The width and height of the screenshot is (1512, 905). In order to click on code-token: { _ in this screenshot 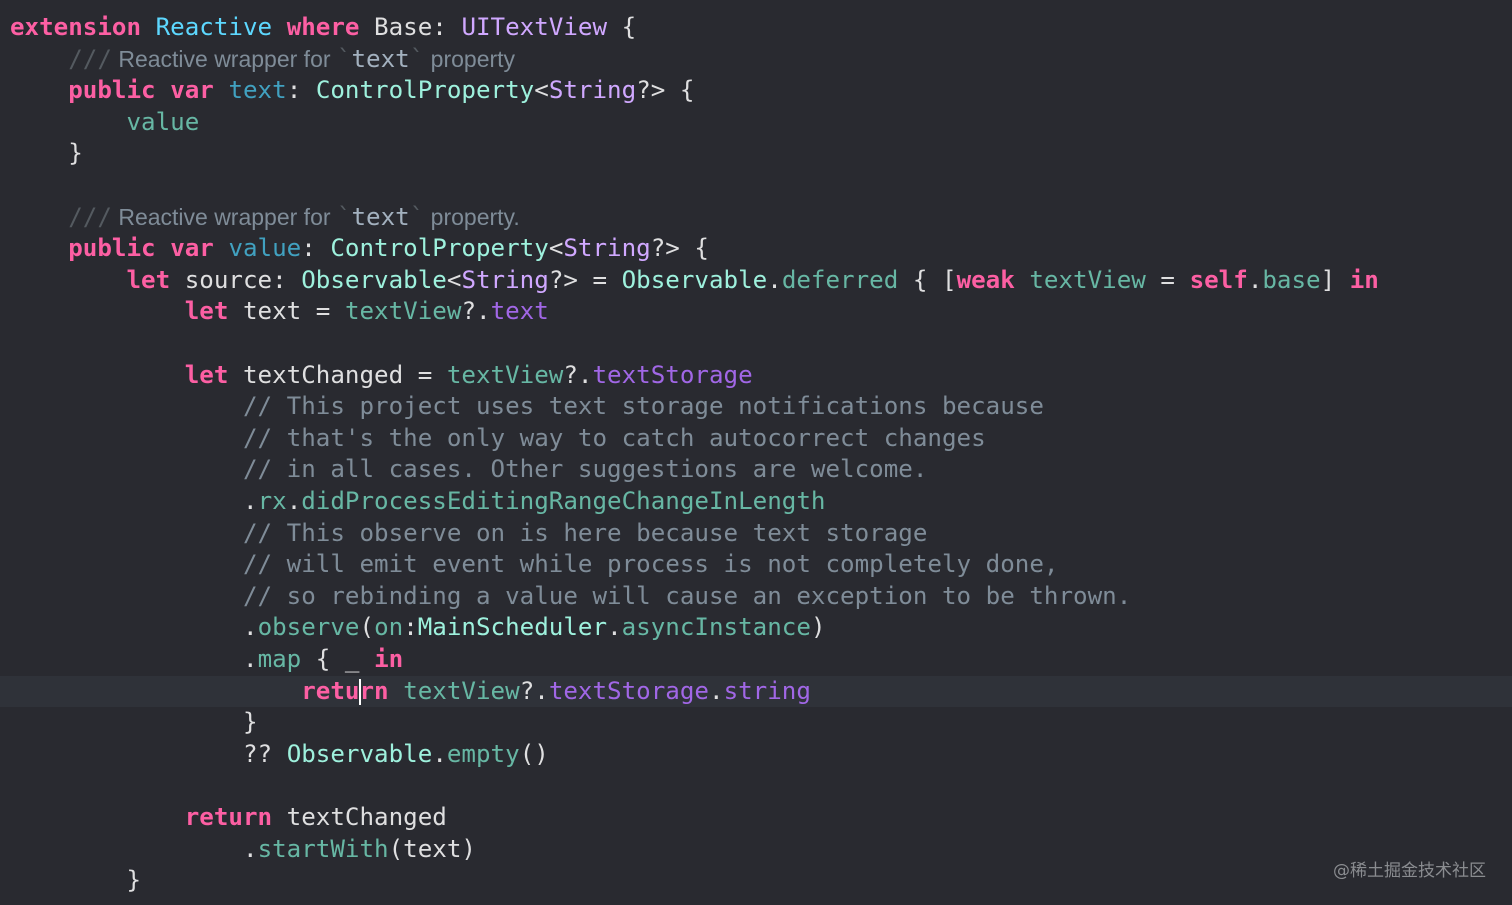, I will do `click(338, 659)`.